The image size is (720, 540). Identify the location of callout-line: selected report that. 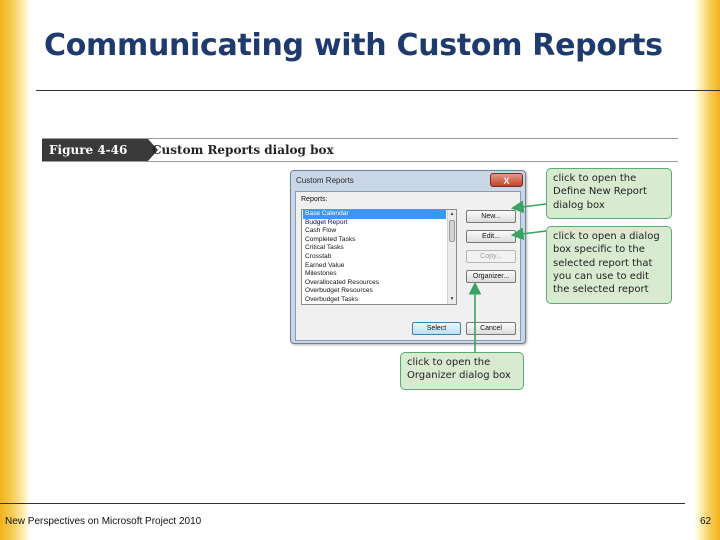
(603, 263).